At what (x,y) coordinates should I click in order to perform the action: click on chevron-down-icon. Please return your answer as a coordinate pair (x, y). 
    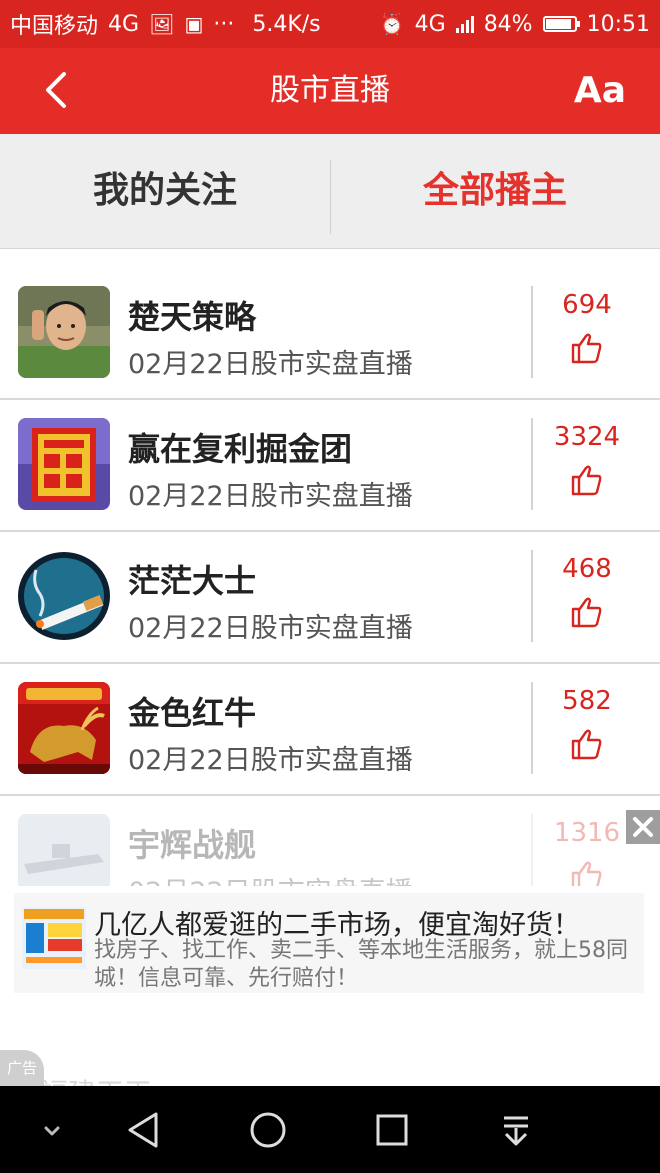
    Looking at the image, I should click on (52, 1130).